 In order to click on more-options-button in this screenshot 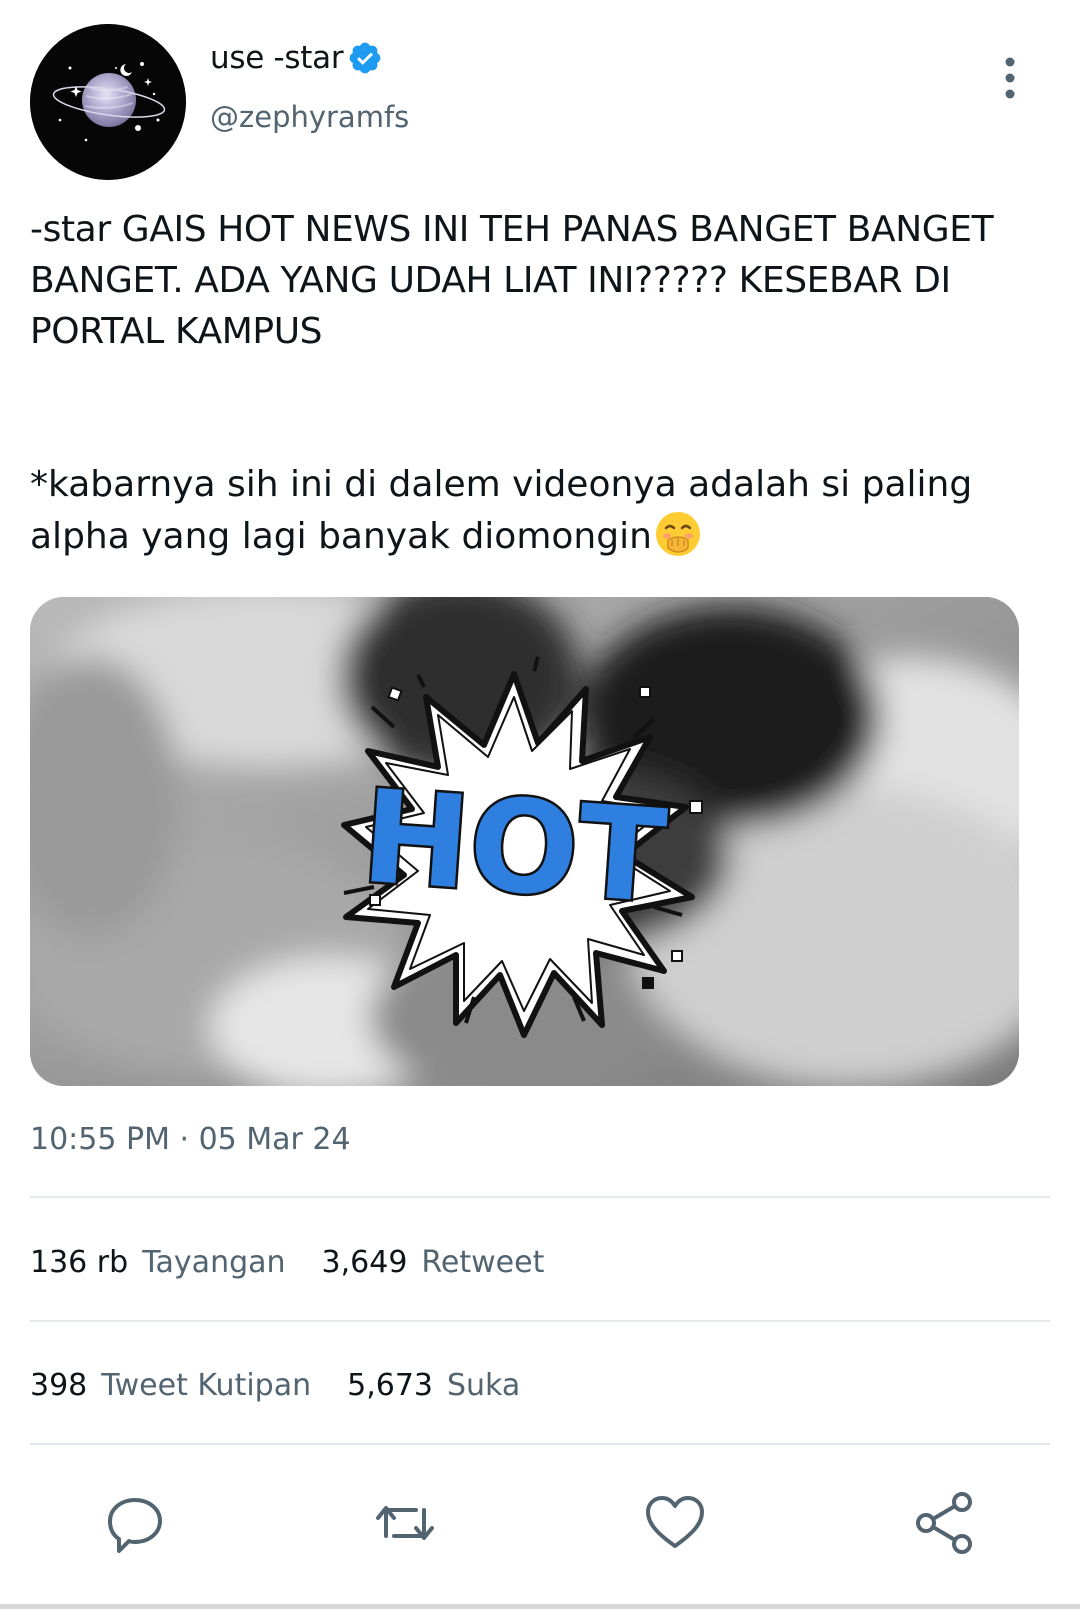, I will do `click(1010, 78)`.